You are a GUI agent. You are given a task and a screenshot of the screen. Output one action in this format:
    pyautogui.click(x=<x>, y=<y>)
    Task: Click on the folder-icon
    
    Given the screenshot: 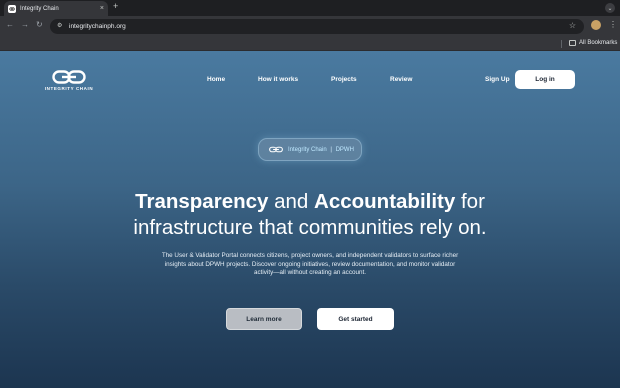 What is the action you would take?
    pyautogui.click(x=572, y=43)
    